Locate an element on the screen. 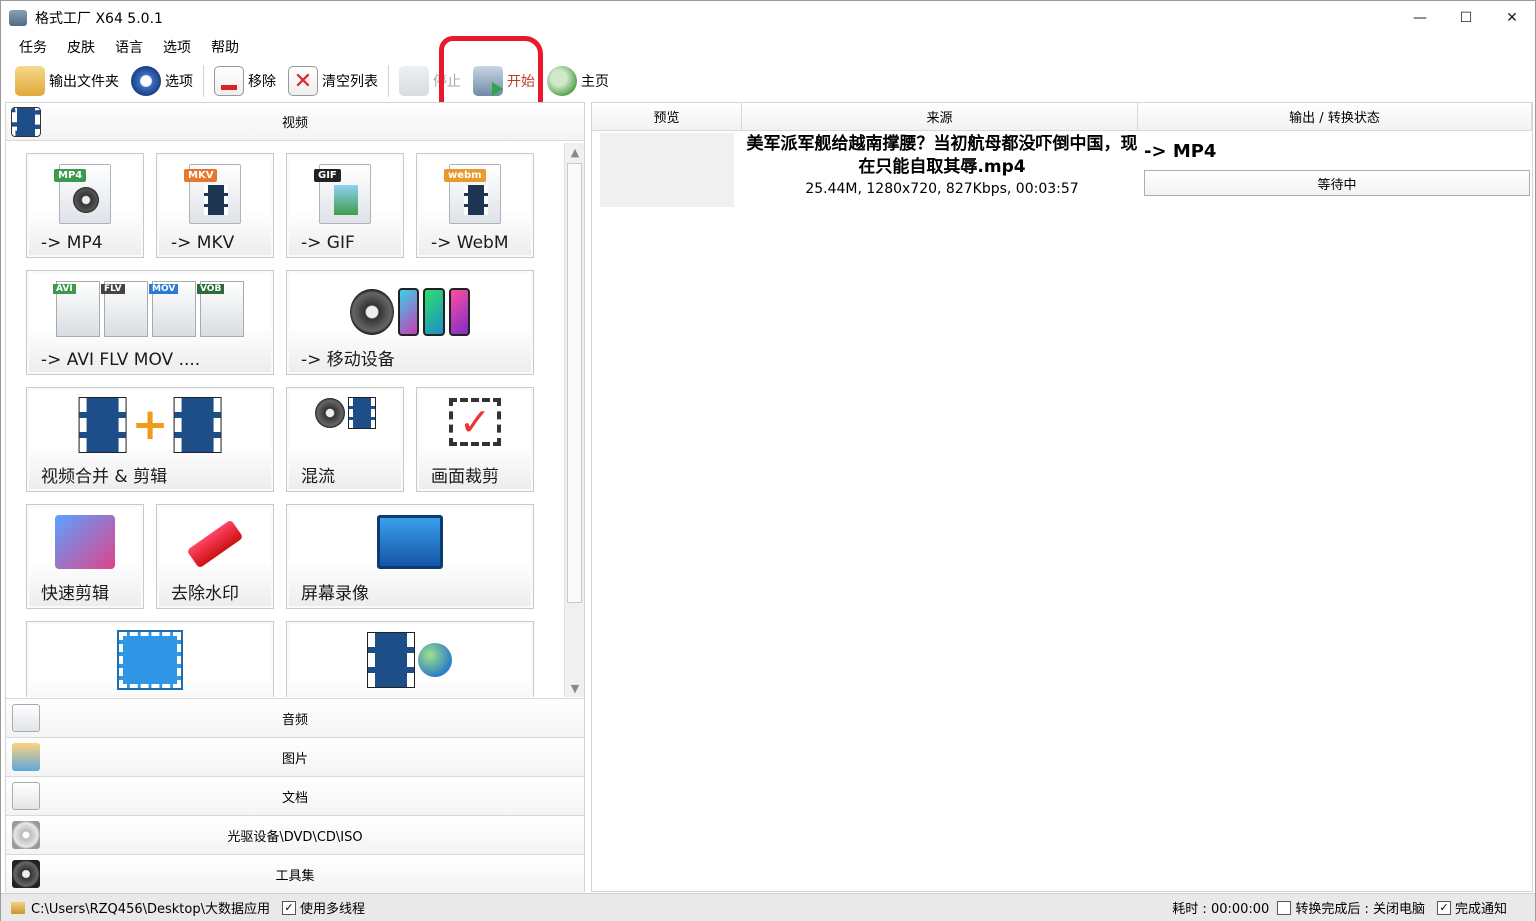 The width and height of the screenshot is (1536, 921). video-icon is located at coordinates (26, 122).